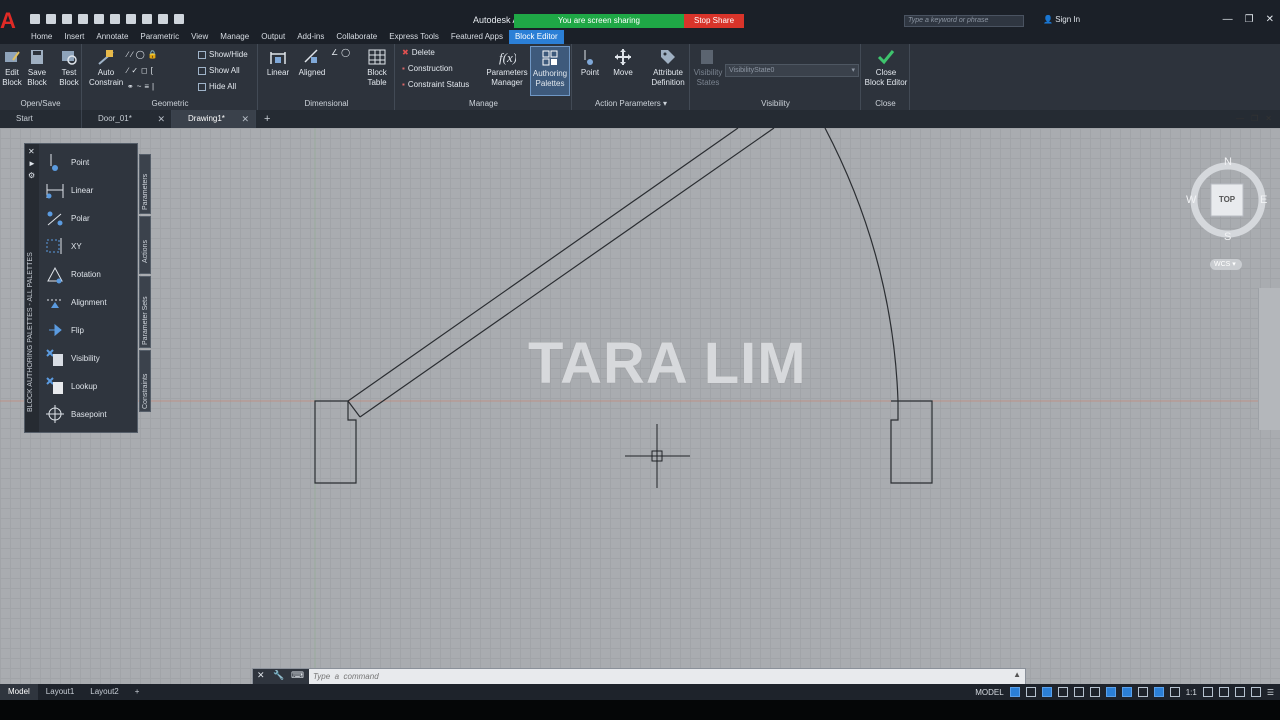 The width and height of the screenshot is (1280, 720). I want to click on snap-icon, so click(1030, 692).